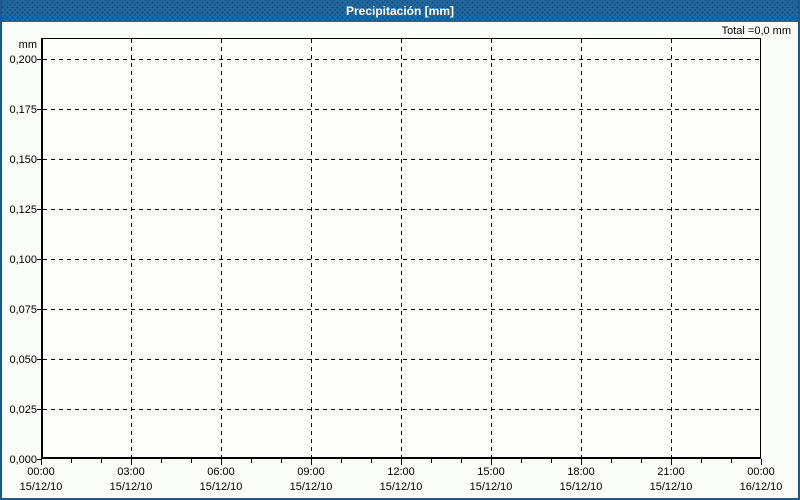  I want to click on y-tick-label: 0,175, so click(23, 110).